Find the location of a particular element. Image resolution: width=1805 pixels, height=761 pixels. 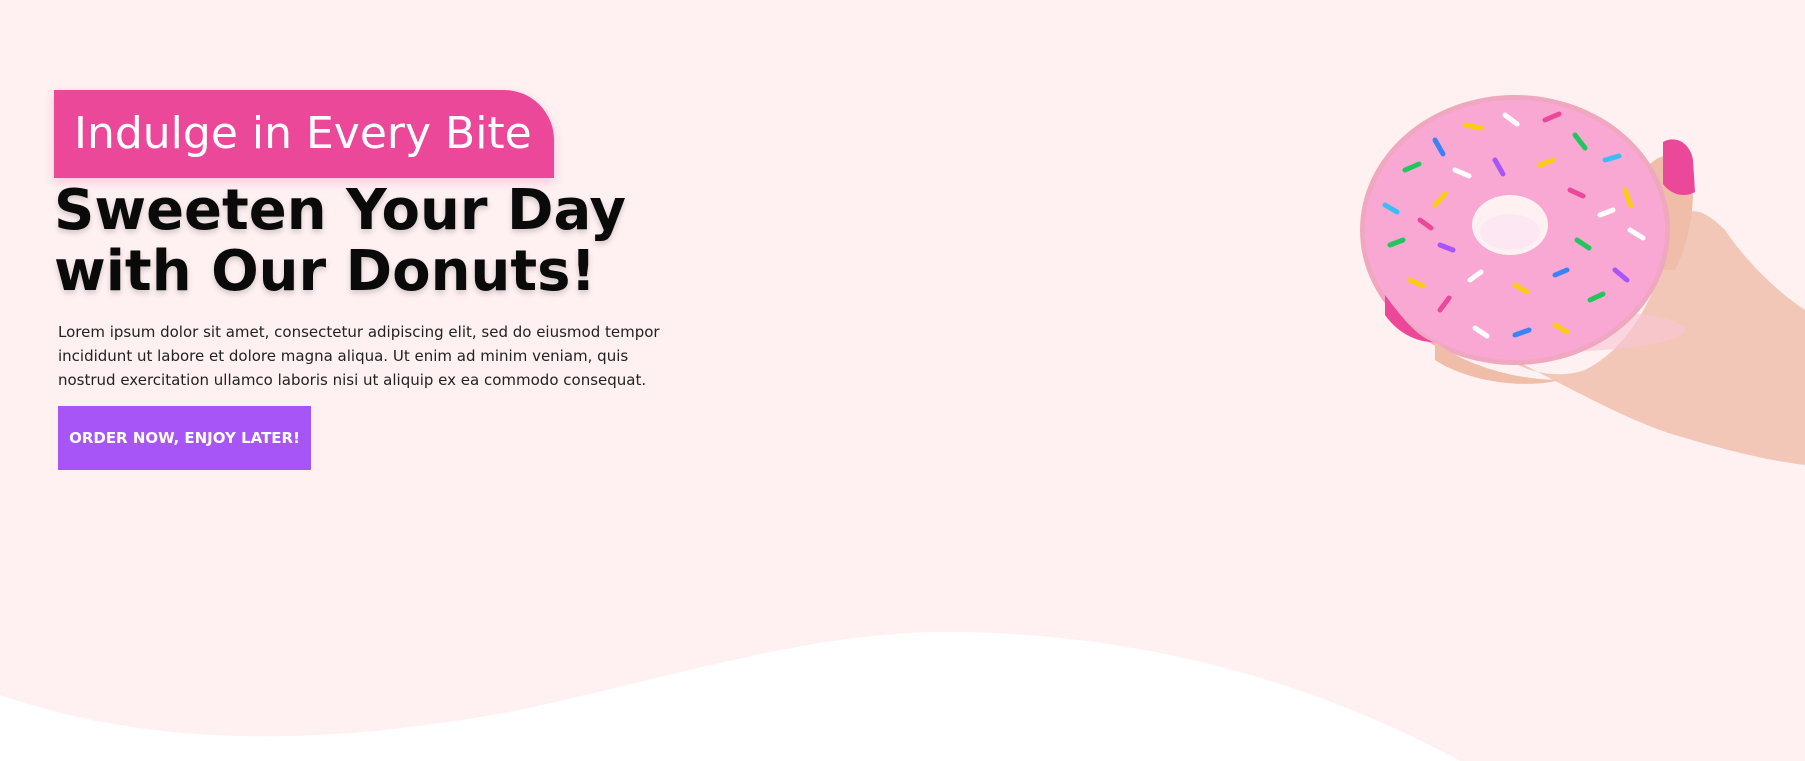

donut-in-hand-image is located at coordinates (1582, 280).